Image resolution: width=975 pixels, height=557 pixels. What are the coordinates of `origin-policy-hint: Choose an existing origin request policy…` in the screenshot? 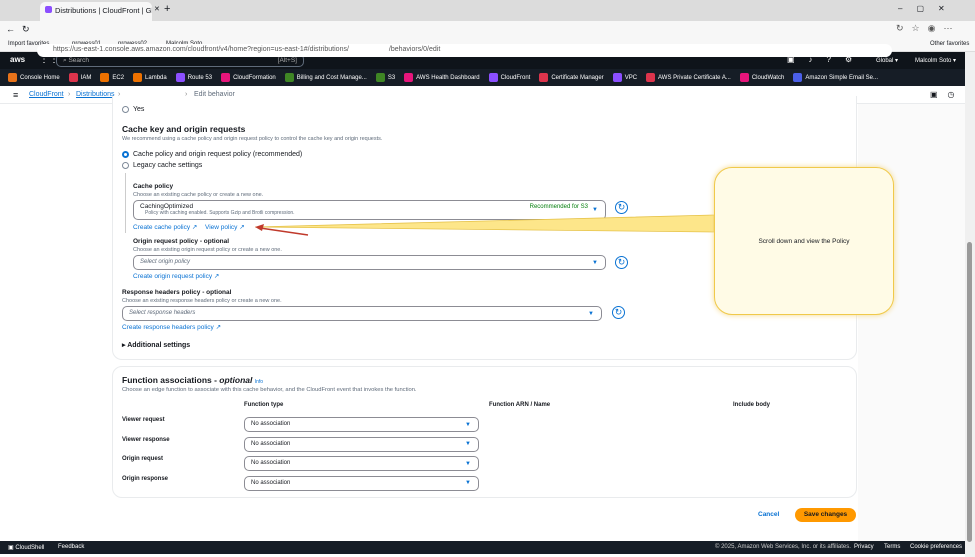 It's located at (207, 250).